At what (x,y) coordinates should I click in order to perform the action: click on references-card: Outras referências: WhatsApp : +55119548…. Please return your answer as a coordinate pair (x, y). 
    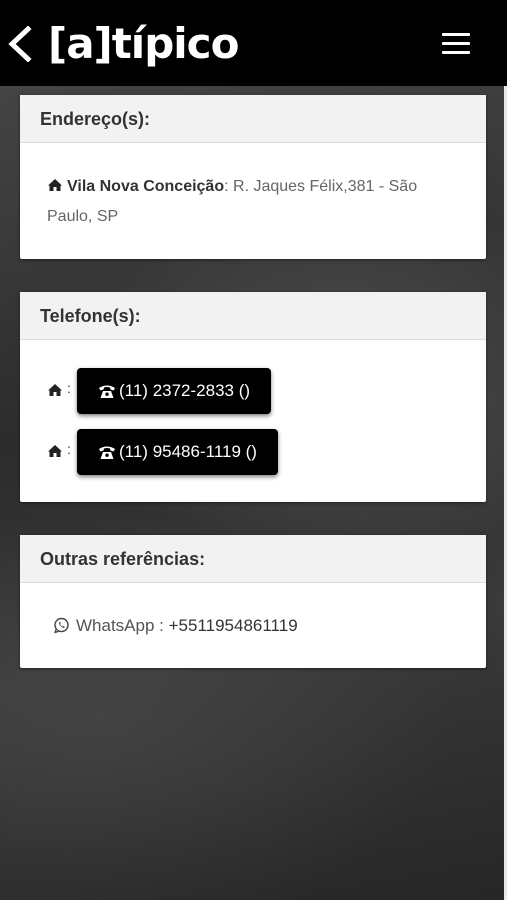
    Looking at the image, I should click on (253, 601).